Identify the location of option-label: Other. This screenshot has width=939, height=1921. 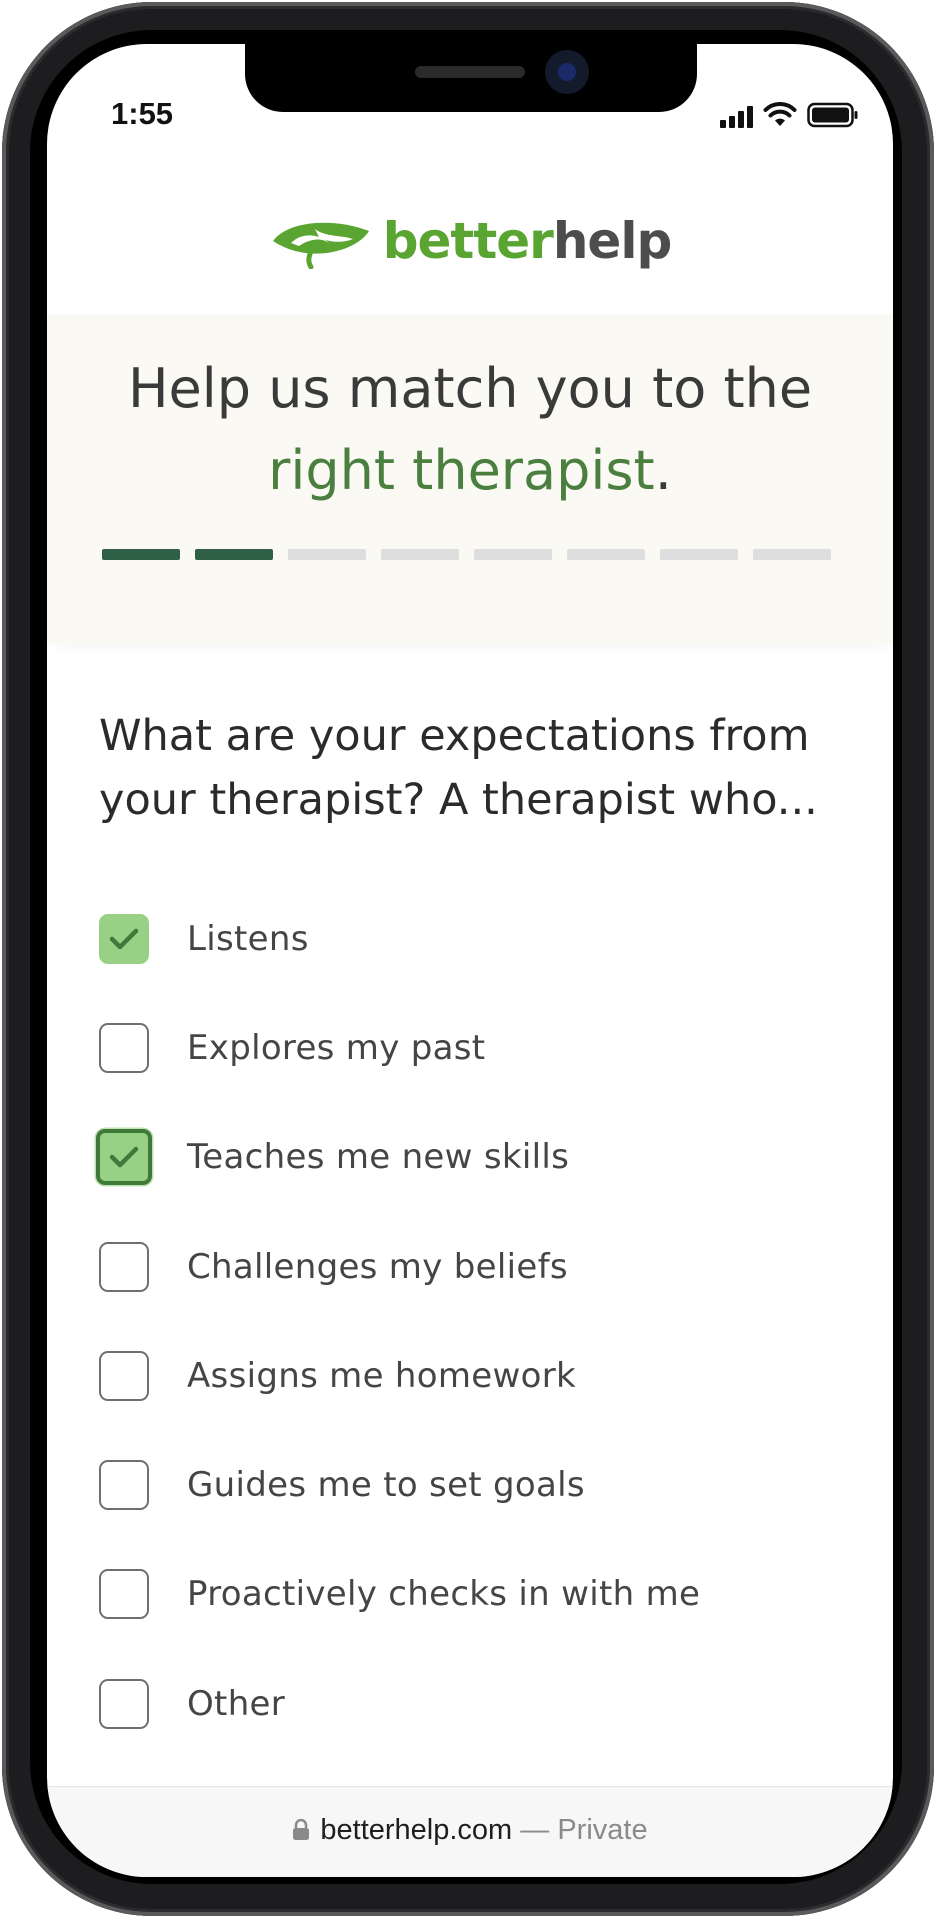
(236, 1703).